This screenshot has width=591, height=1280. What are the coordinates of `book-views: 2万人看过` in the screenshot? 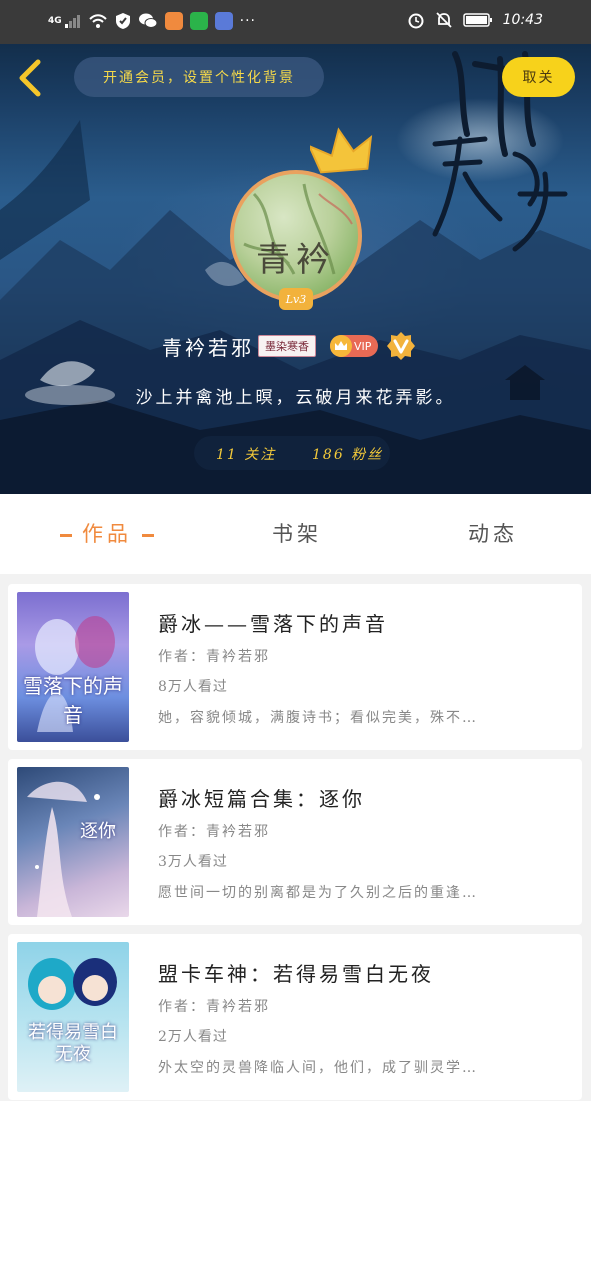 It's located at (193, 1037).